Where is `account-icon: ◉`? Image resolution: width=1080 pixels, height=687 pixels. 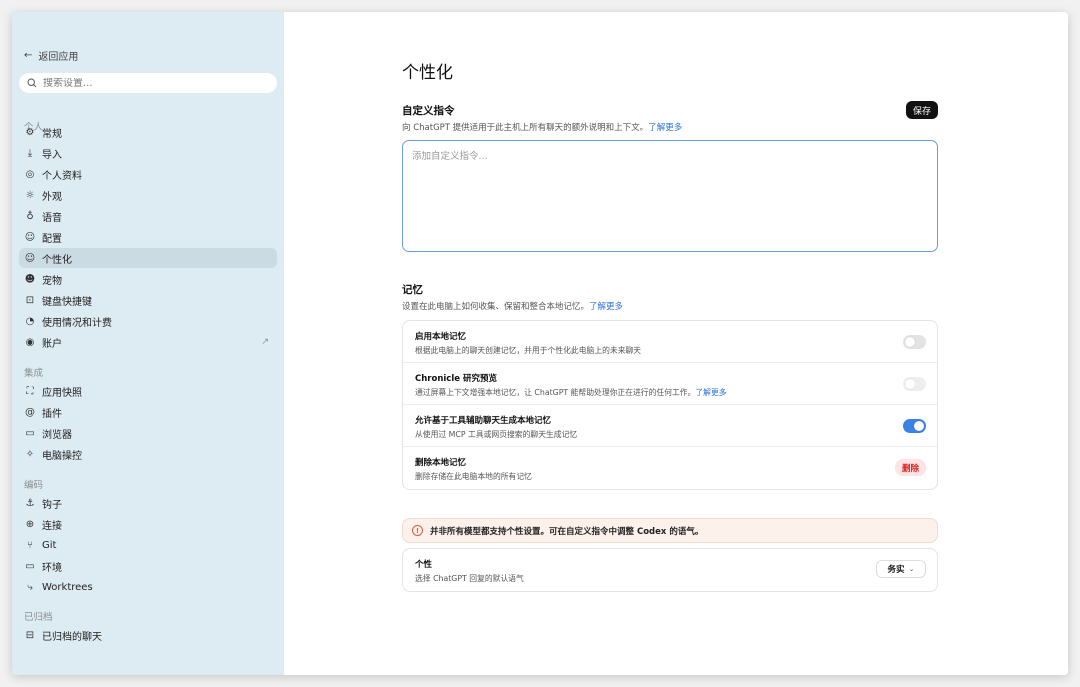
account-icon: ◉ is located at coordinates (30, 342).